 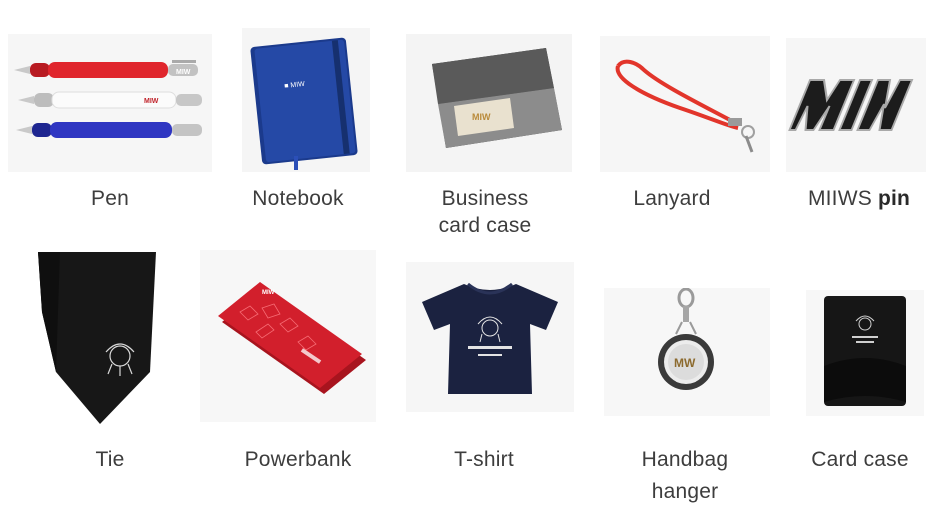 What do you see at coordinates (894, 198) in the screenshot?
I see `miiws-pin-caption-bold: pin` at bounding box center [894, 198].